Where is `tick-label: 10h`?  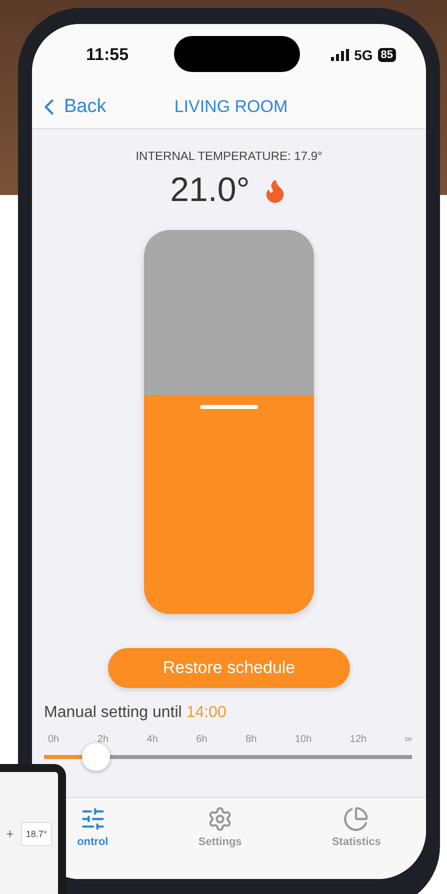
tick-label: 10h is located at coordinates (303, 739).